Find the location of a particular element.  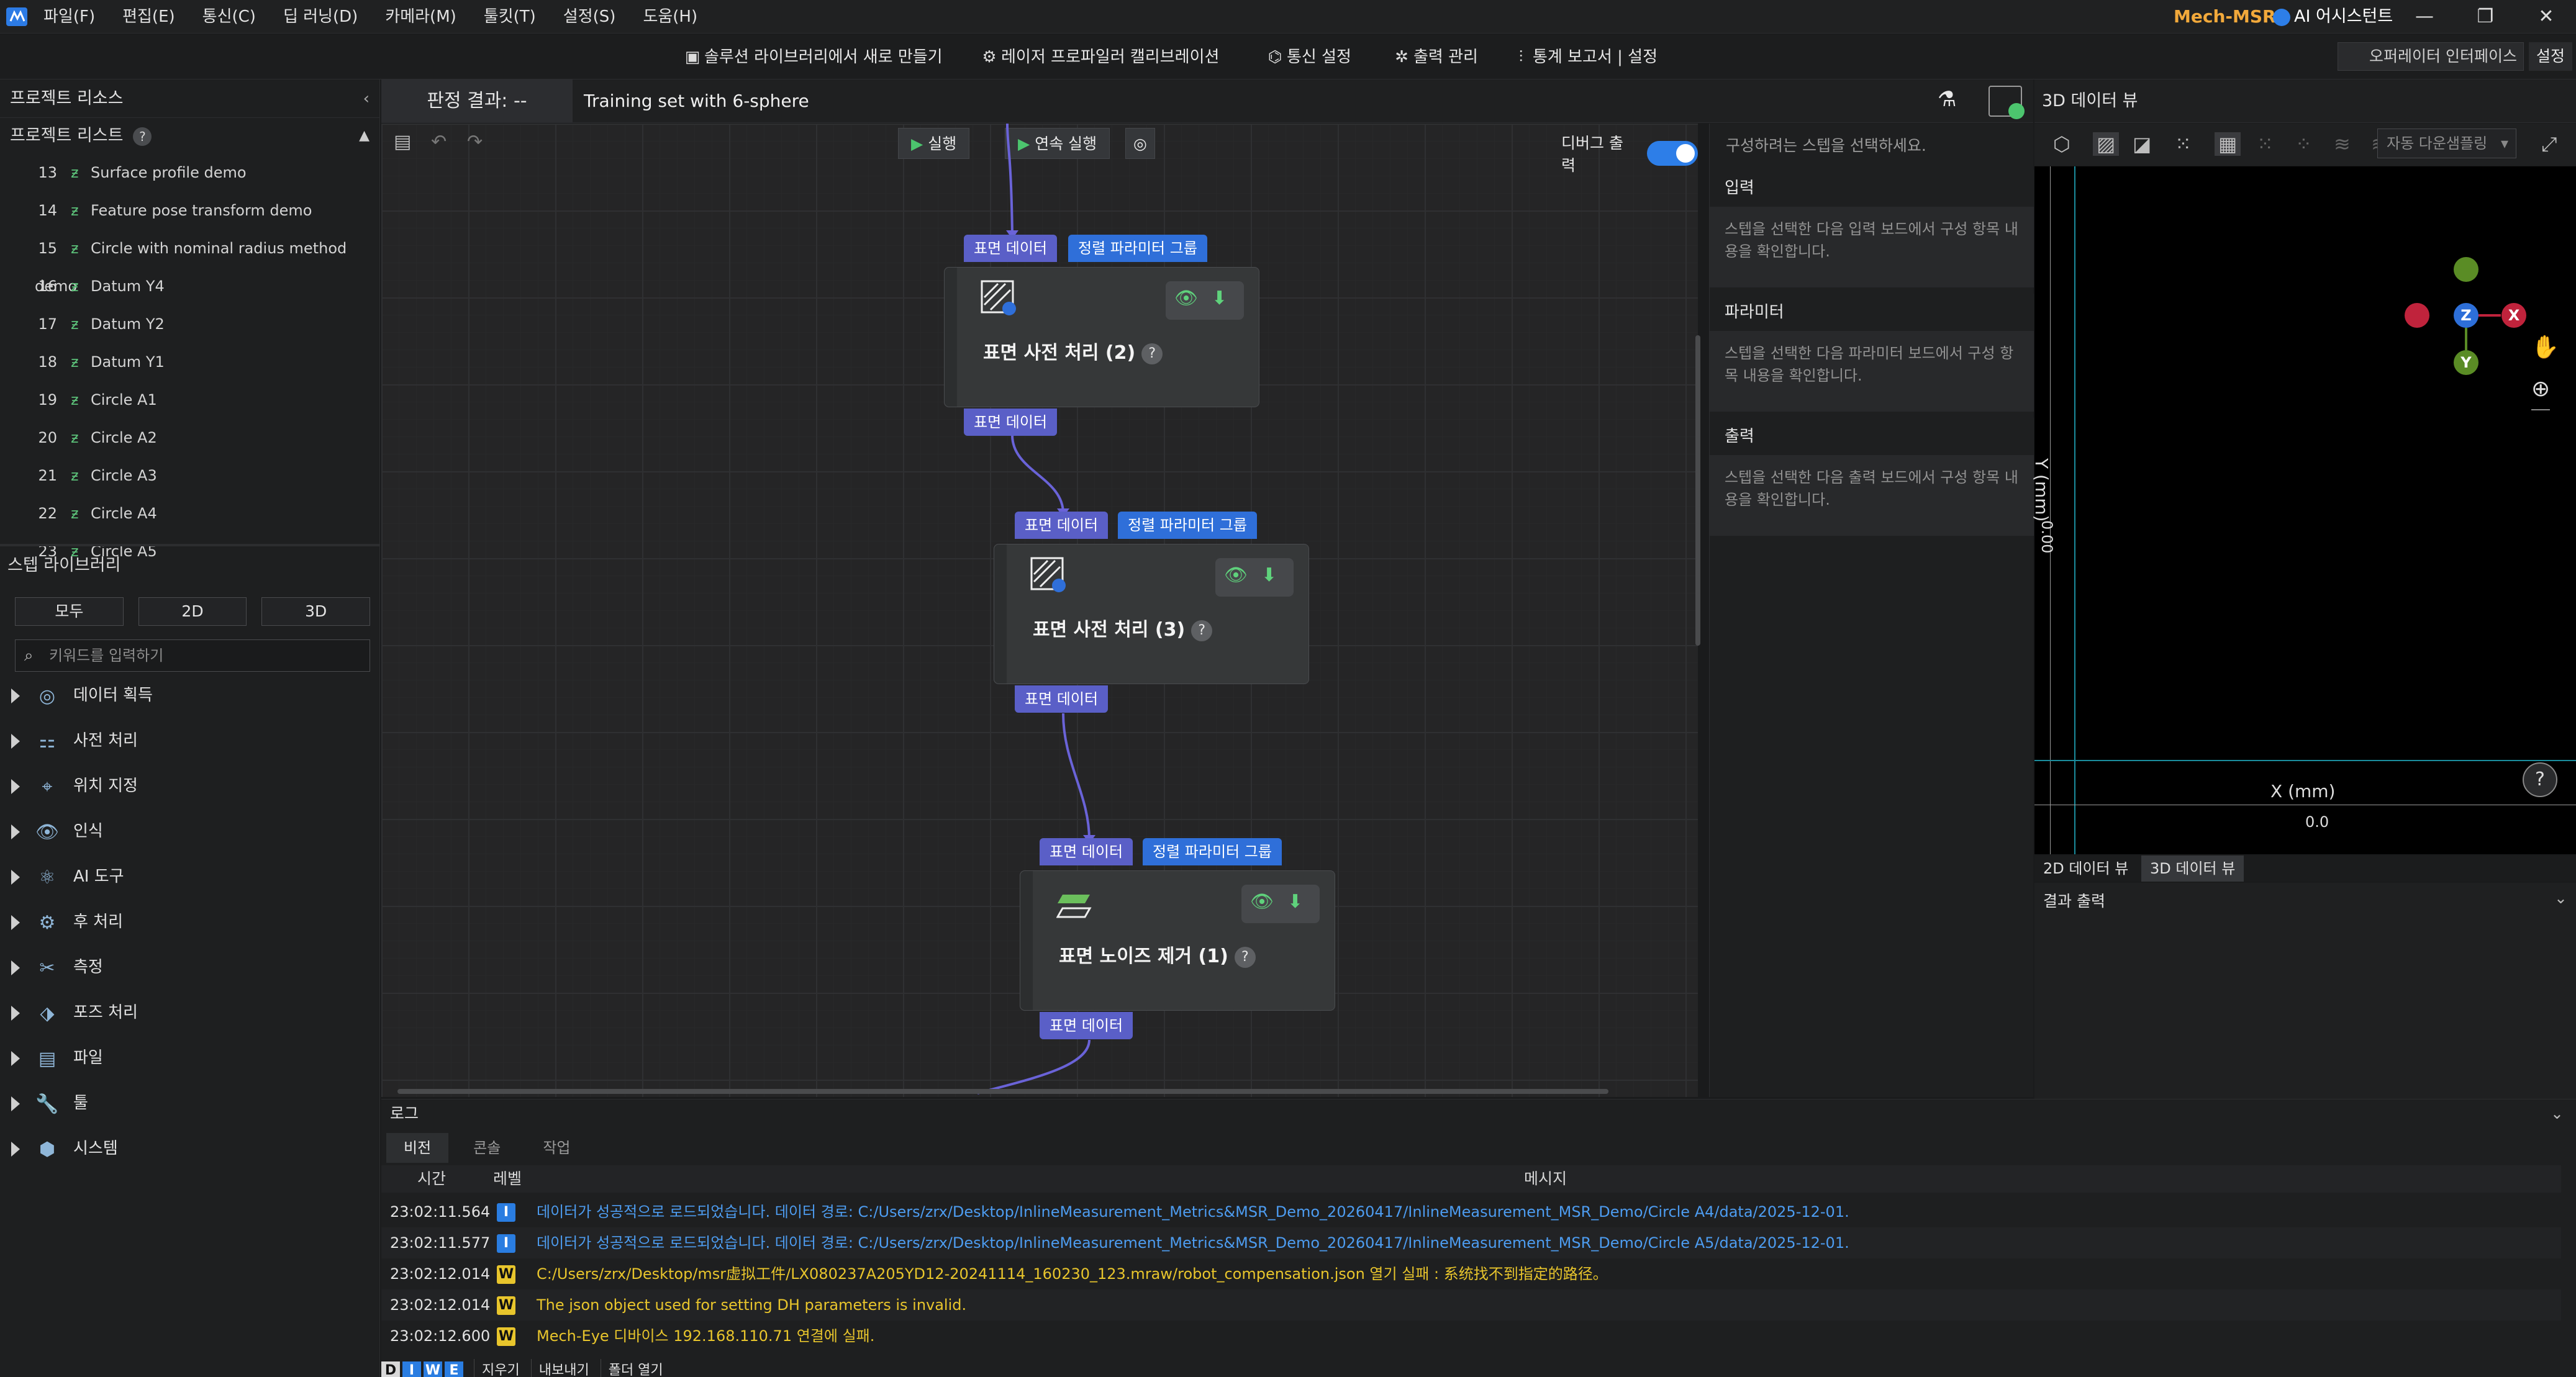

step-node-surface-preprocess-2: 👁 ⬇ 표면 사전 처리 (2)? is located at coordinates (1101, 337).